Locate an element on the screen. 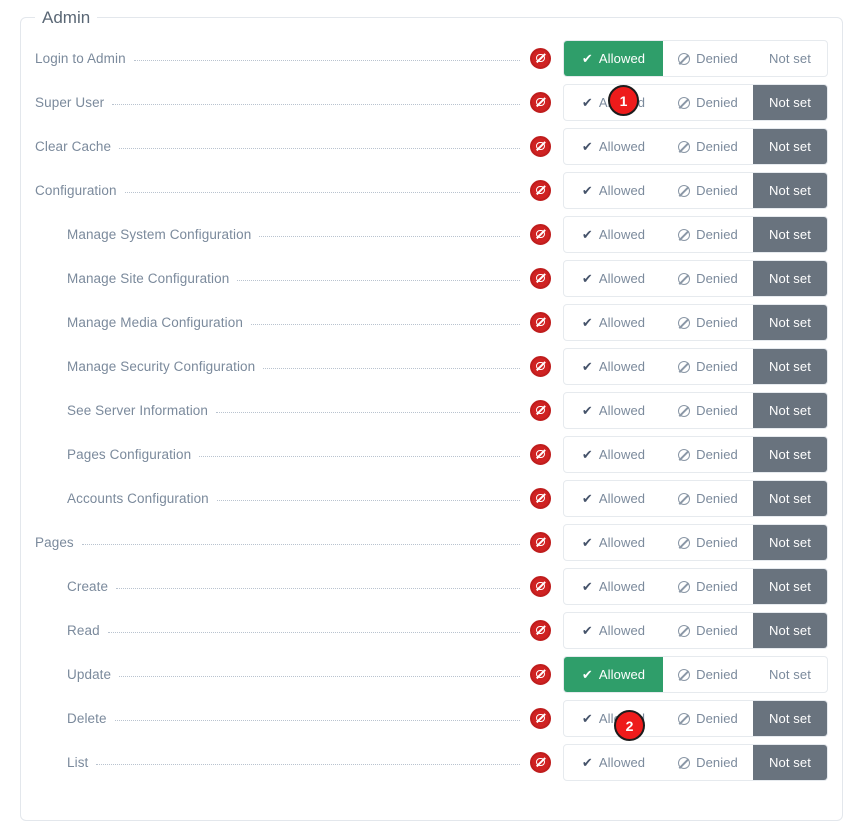 This screenshot has width=863, height=821. permission-label-wrap: Manage System Configuration is located at coordinates (280, 234).